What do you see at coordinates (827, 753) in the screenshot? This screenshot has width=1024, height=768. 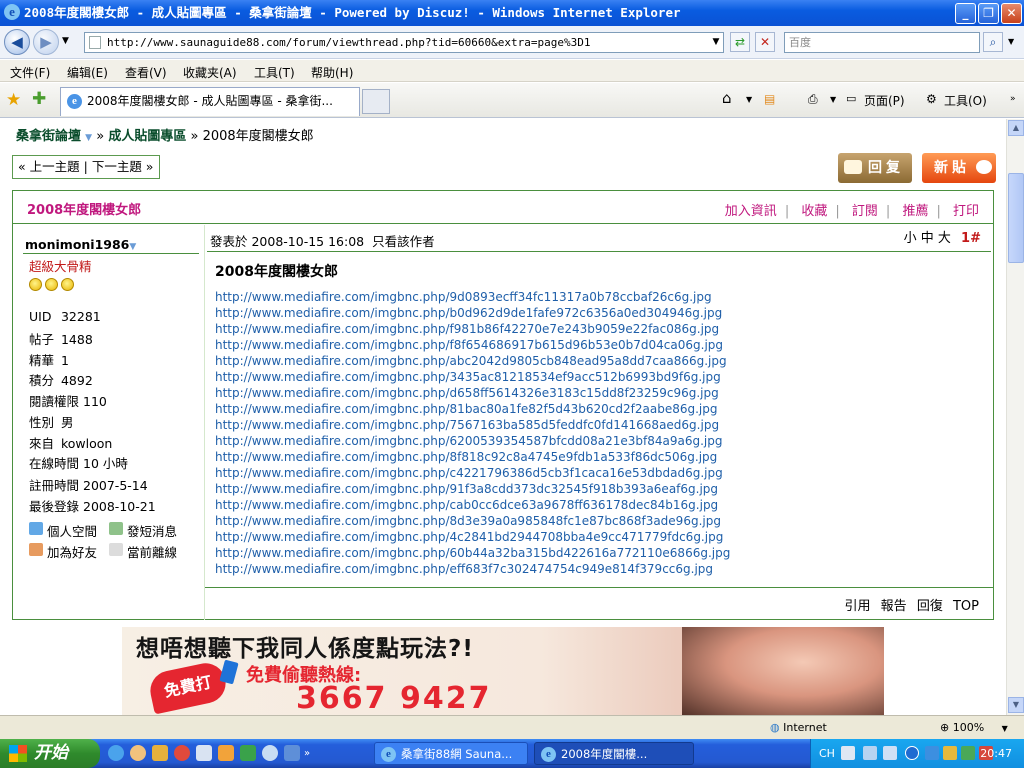 I see `input-language: CH` at bounding box center [827, 753].